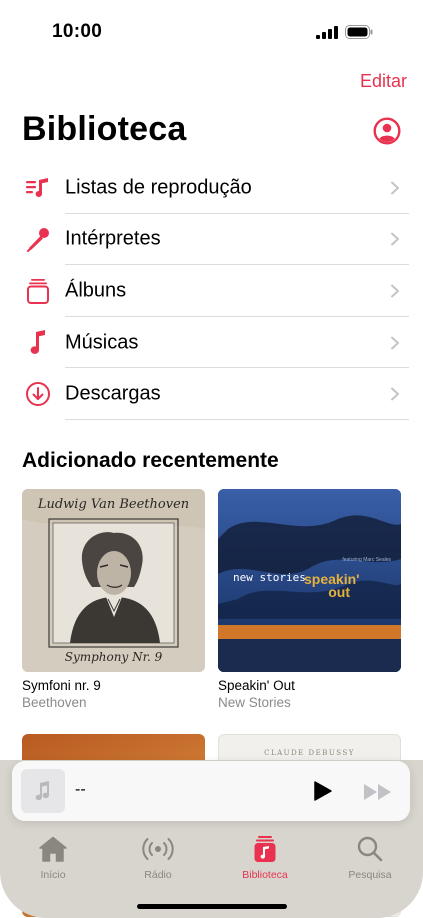 This screenshot has height=918, width=423. Describe the element at coordinates (265, 875) in the screenshot. I see `tab-label: Biblioteca` at that location.